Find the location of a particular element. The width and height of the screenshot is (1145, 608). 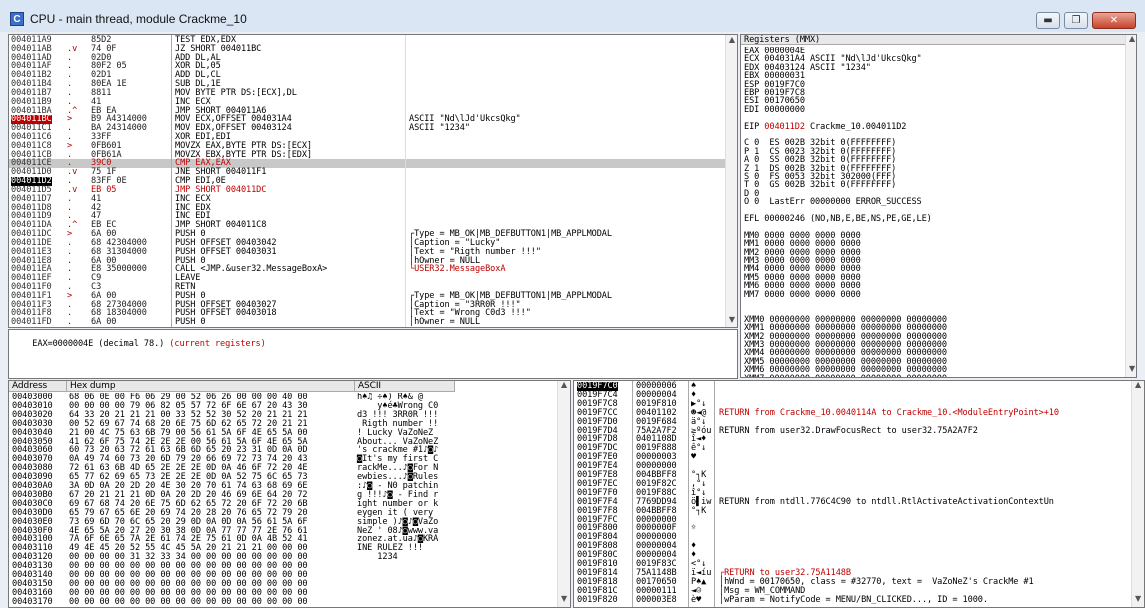

disasm-row: 004011D8. 42 INC EDX is located at coordinates (367, 208).